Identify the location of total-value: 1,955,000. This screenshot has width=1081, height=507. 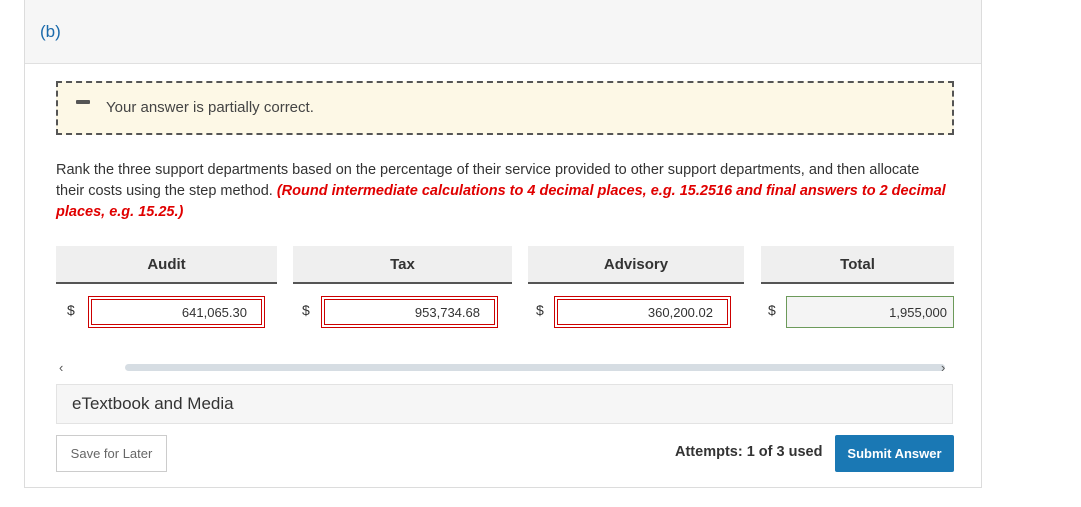
(918, 312).